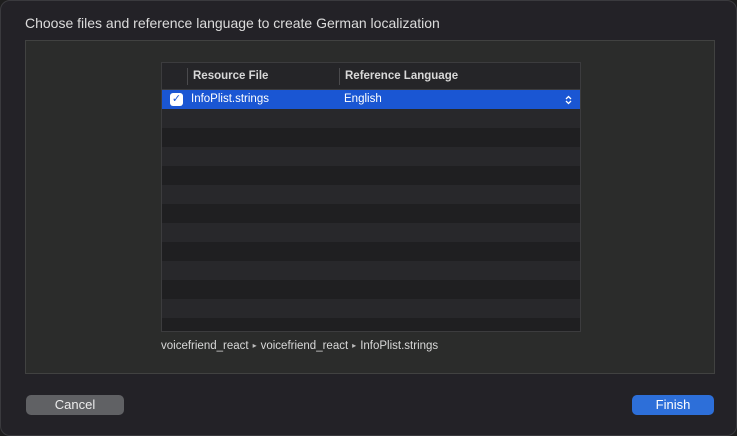  What do you see at coordinates (230, 76) in the screenshot?
I see `column-header-resource-file: Resource File` at bounding box center [230, 76].